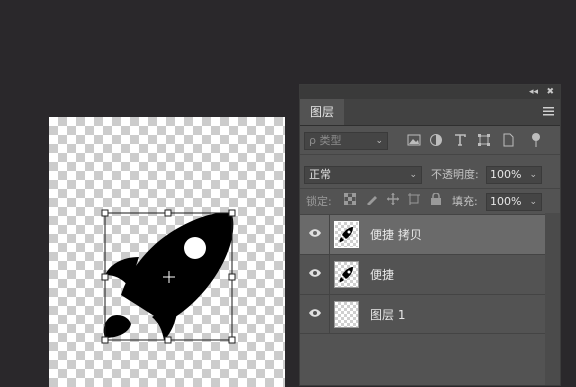  Describe the element at coordinates (387, 315) in the screenshot. I see `layer-name: 图层 1` at that location.